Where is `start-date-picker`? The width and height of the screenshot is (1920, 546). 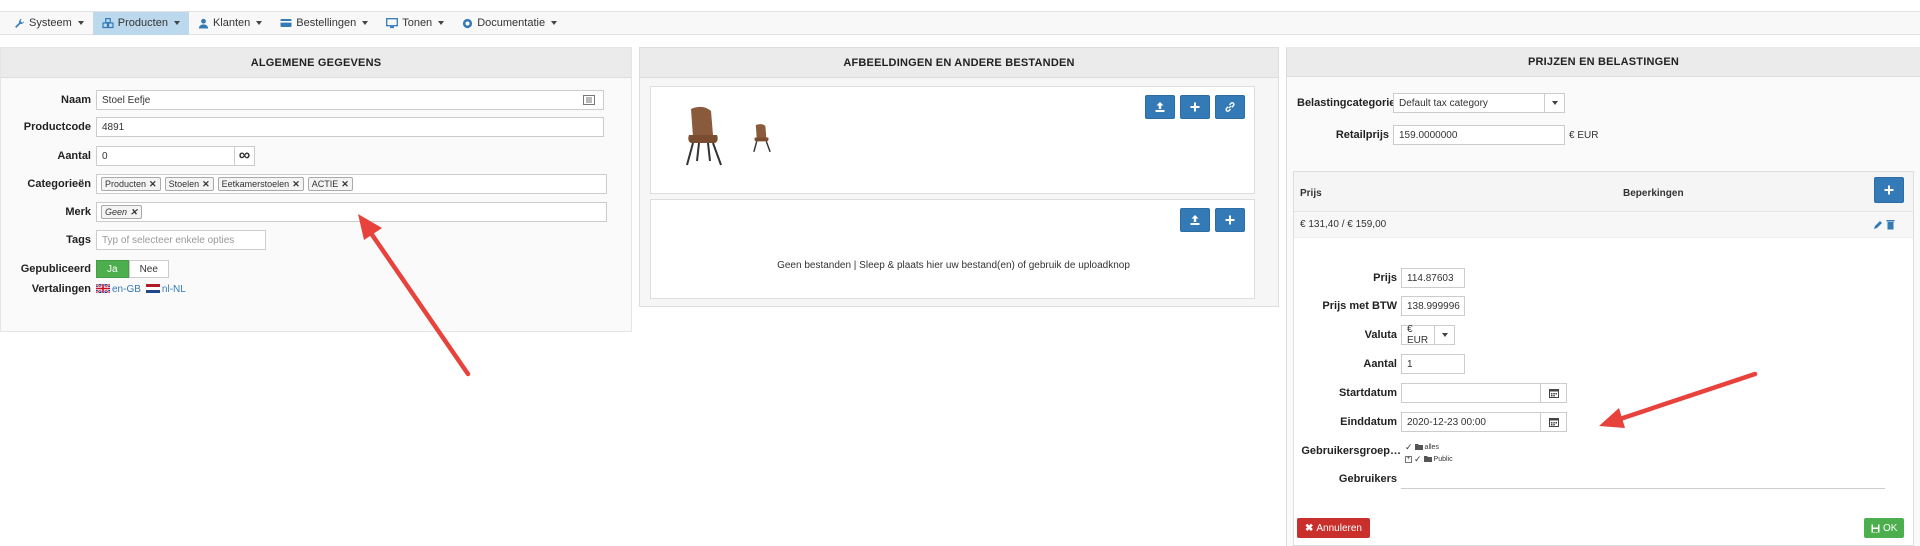
start-date-picker is located at coordinates (1554, 393).